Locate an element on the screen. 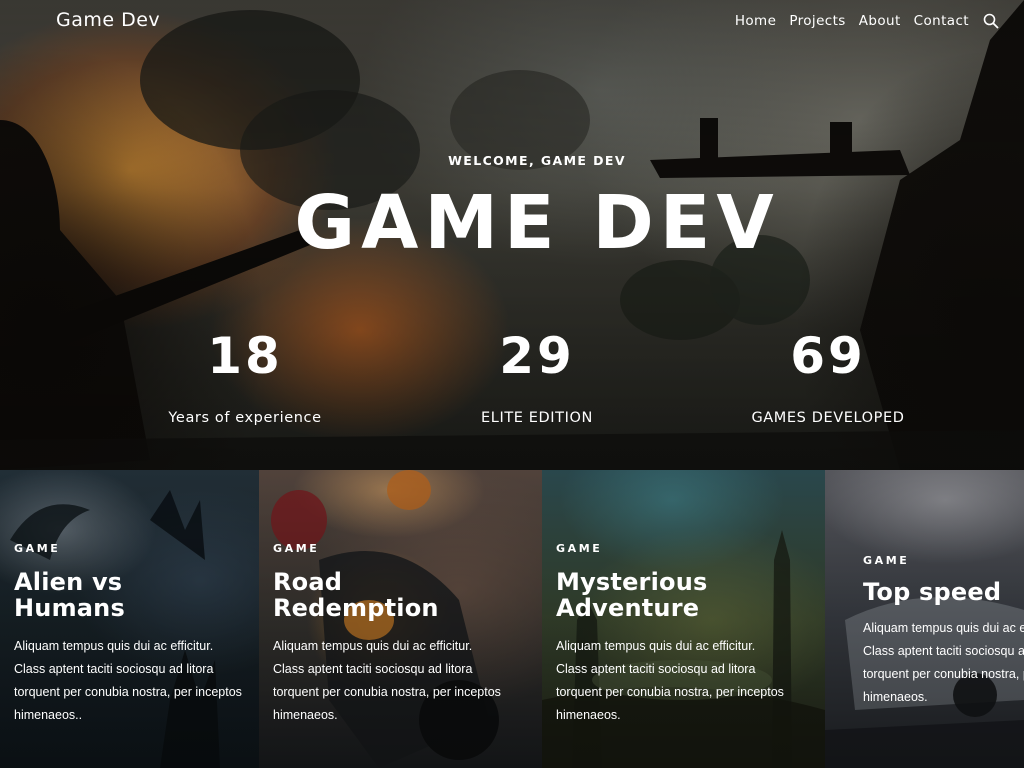 The height and width of the screenshot is (768, 1024). stat-label: Years of experience is located at coordinates (245, 418).